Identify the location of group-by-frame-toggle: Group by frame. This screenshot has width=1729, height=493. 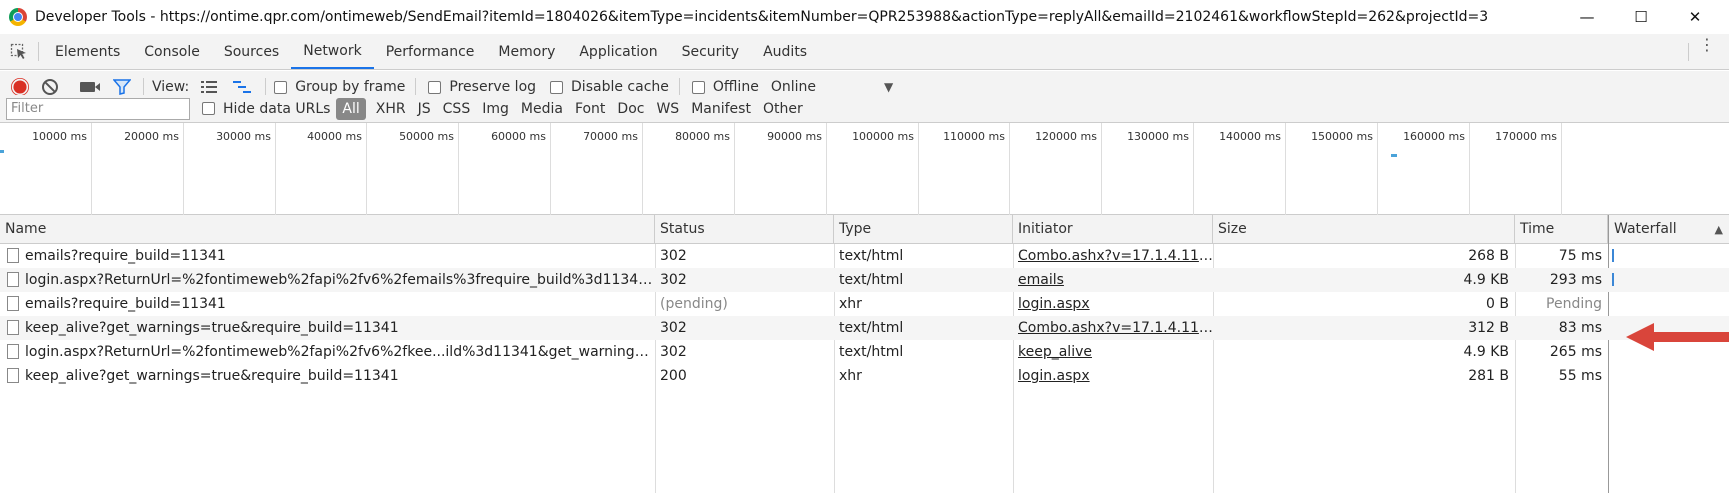
(339, 87).